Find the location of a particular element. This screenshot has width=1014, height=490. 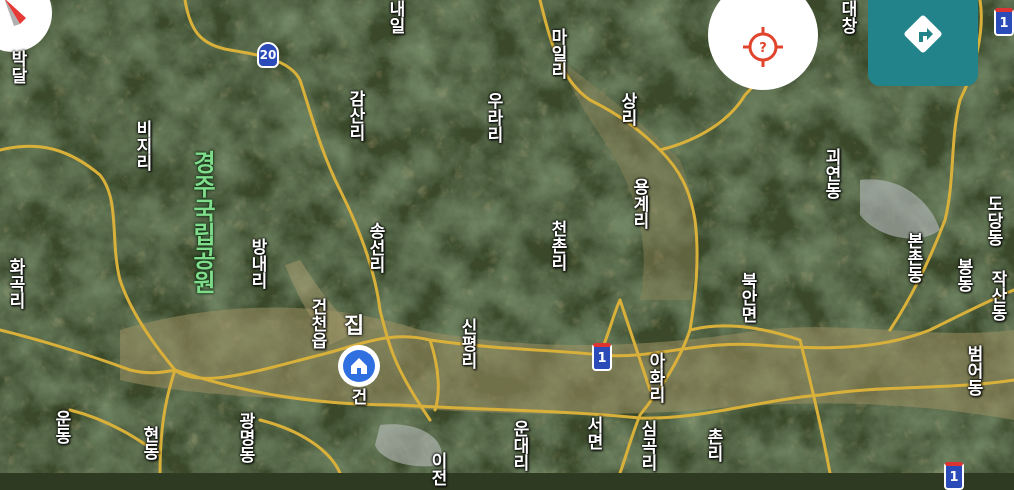

place-label: 북안면 is located at coordinates (747, 297).